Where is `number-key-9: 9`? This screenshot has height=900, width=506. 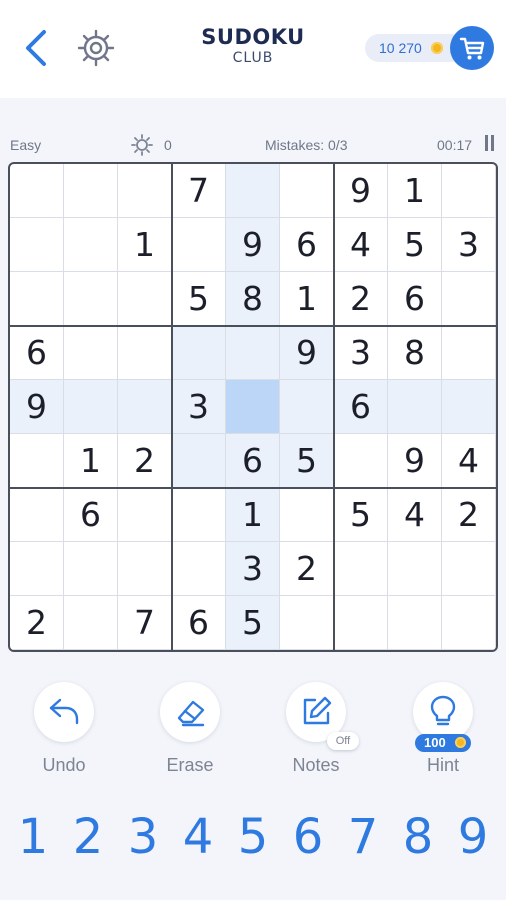 number-key-9: 9 is located at coordinates (473, 837).